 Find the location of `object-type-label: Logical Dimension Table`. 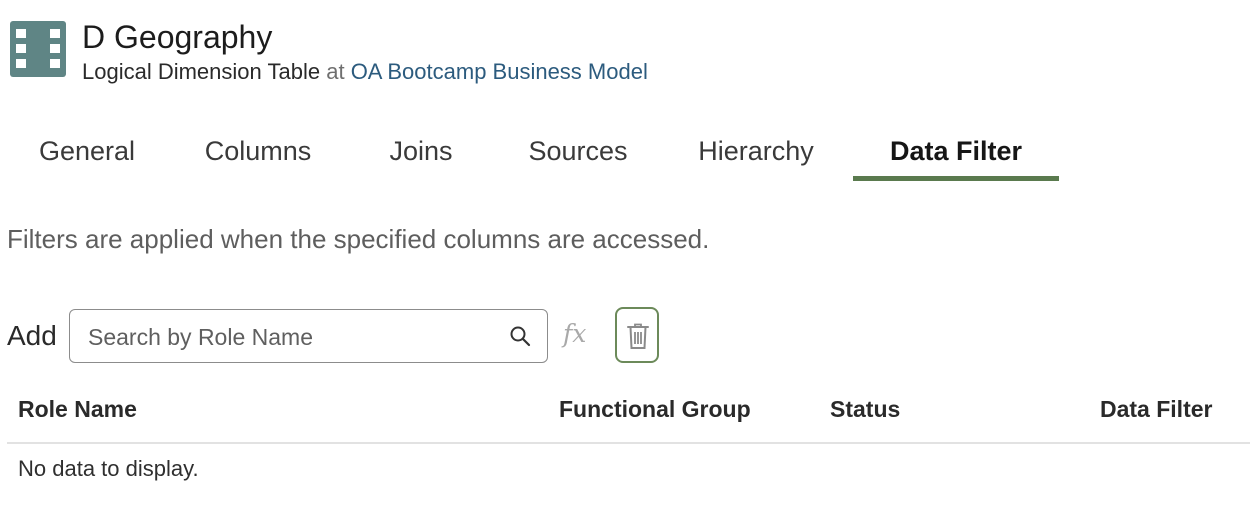

object-type-label: Logical Dimension Table is located at coordinates (201, 71).